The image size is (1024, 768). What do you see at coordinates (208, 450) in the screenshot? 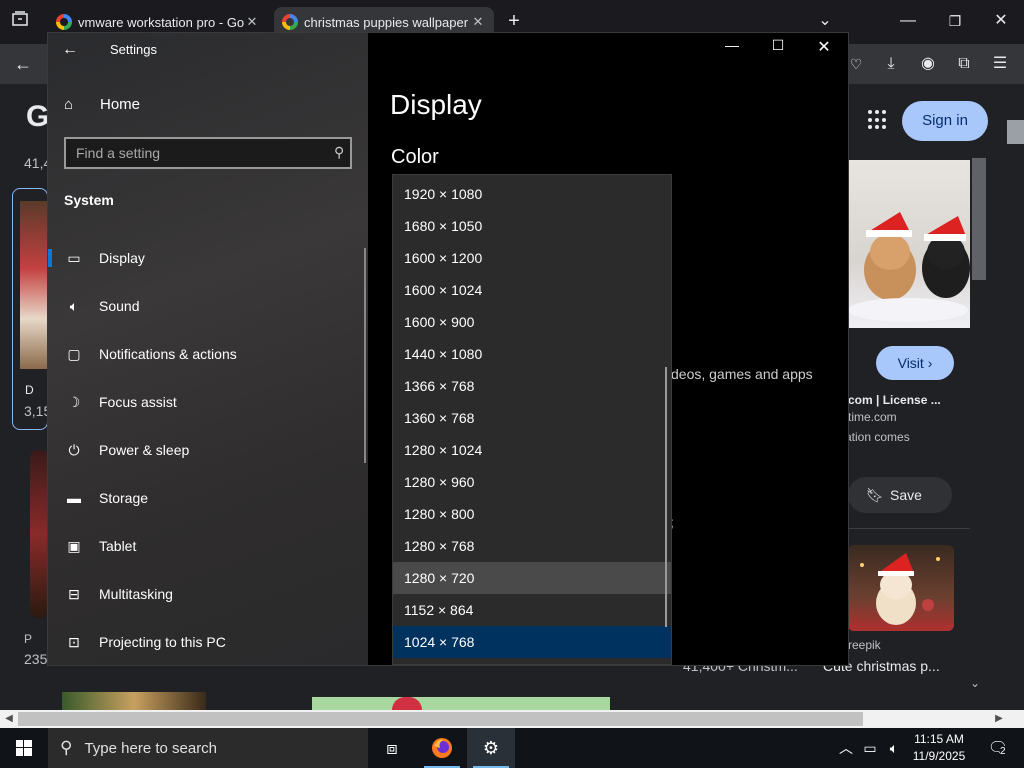
I see `nav-power-sleep: ⏻ Power & sleep` at bounding box center [208, 450].